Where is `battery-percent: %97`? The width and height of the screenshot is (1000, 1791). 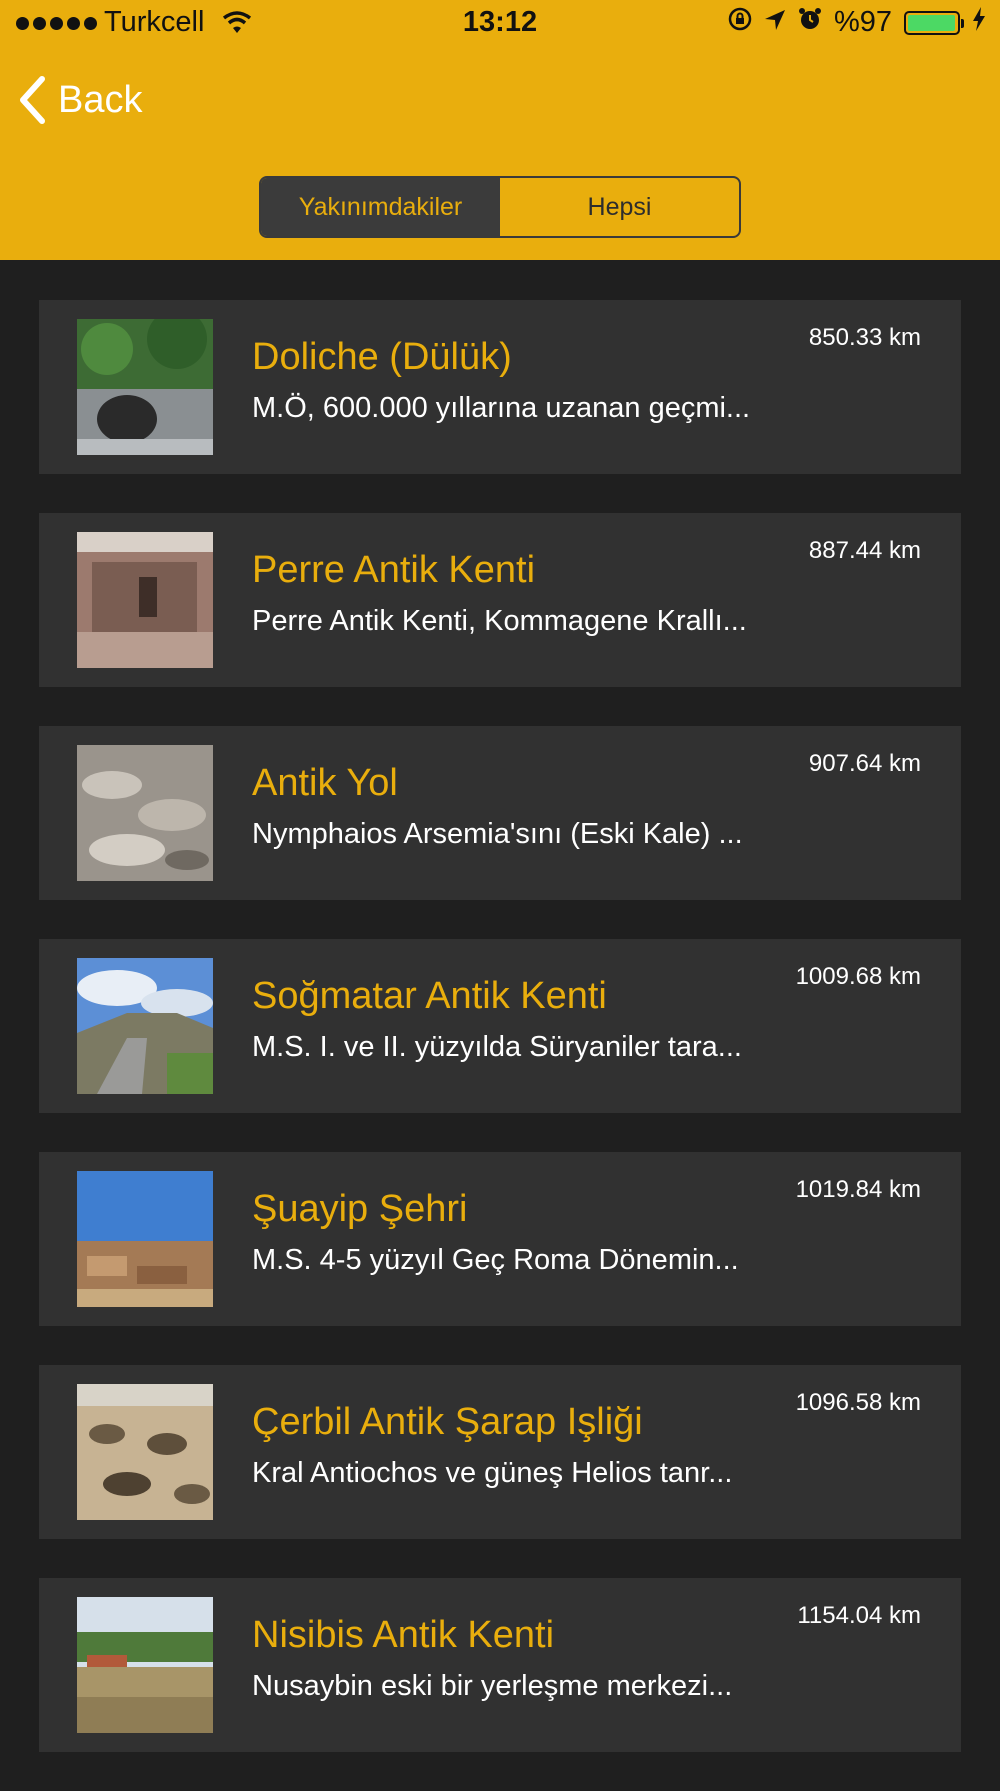 battery-percent: %97 is located at coordinates (862, 22).